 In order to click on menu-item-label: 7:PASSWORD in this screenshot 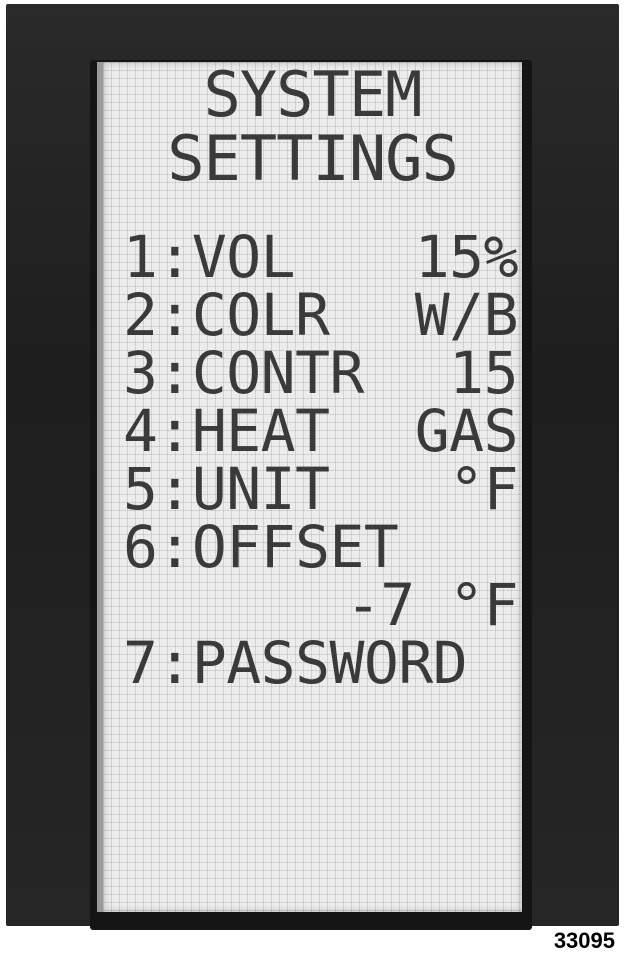, I will do `click(295, 663)`.